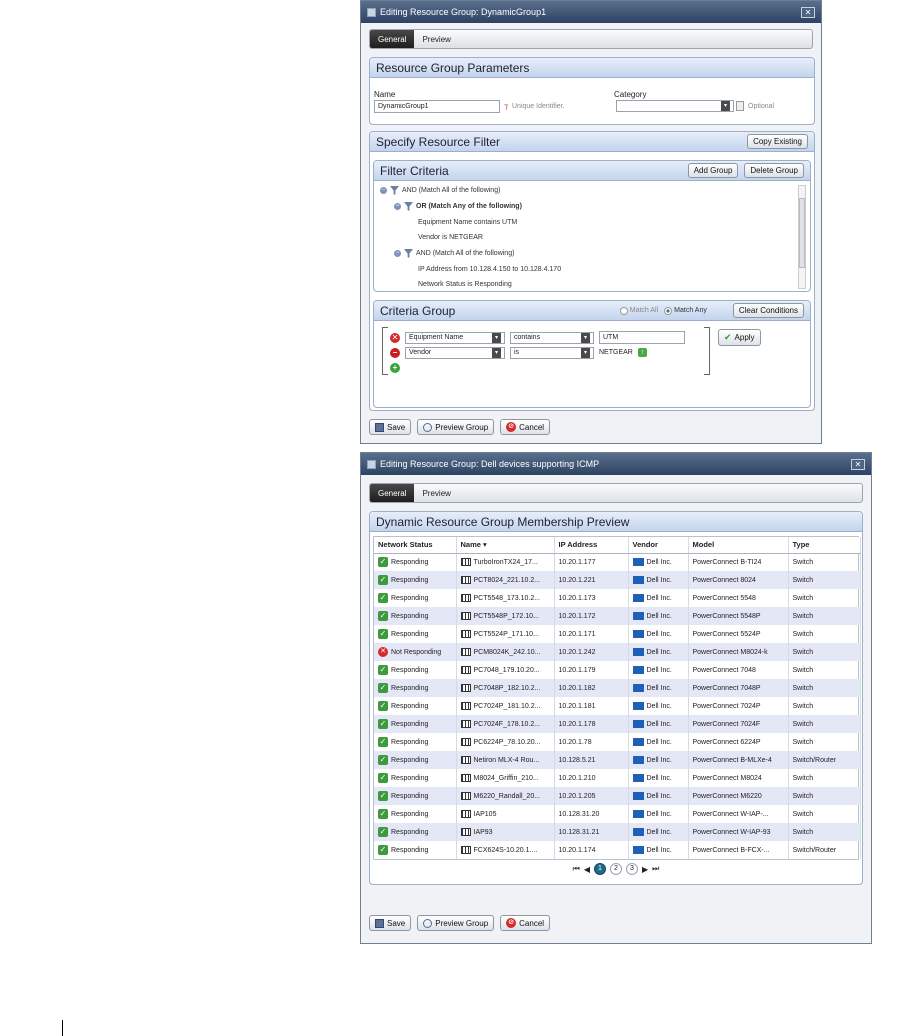 This screenshot has height=1036, width=900. I want to click on clear-conditions-button: Clear Conditions, so click(768, 310).